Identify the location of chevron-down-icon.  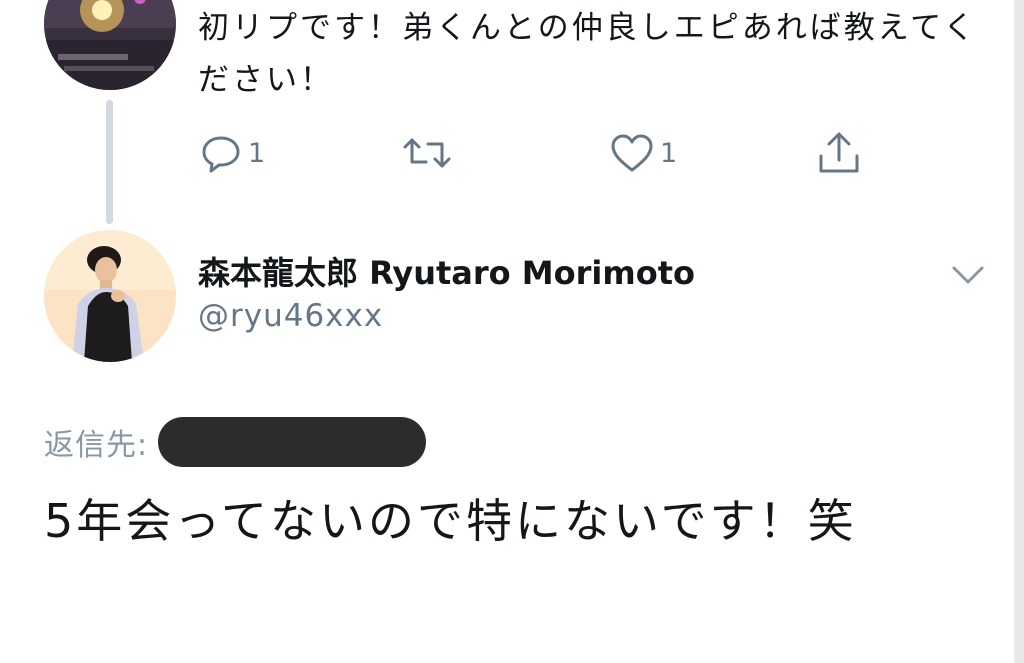
(968, 279).